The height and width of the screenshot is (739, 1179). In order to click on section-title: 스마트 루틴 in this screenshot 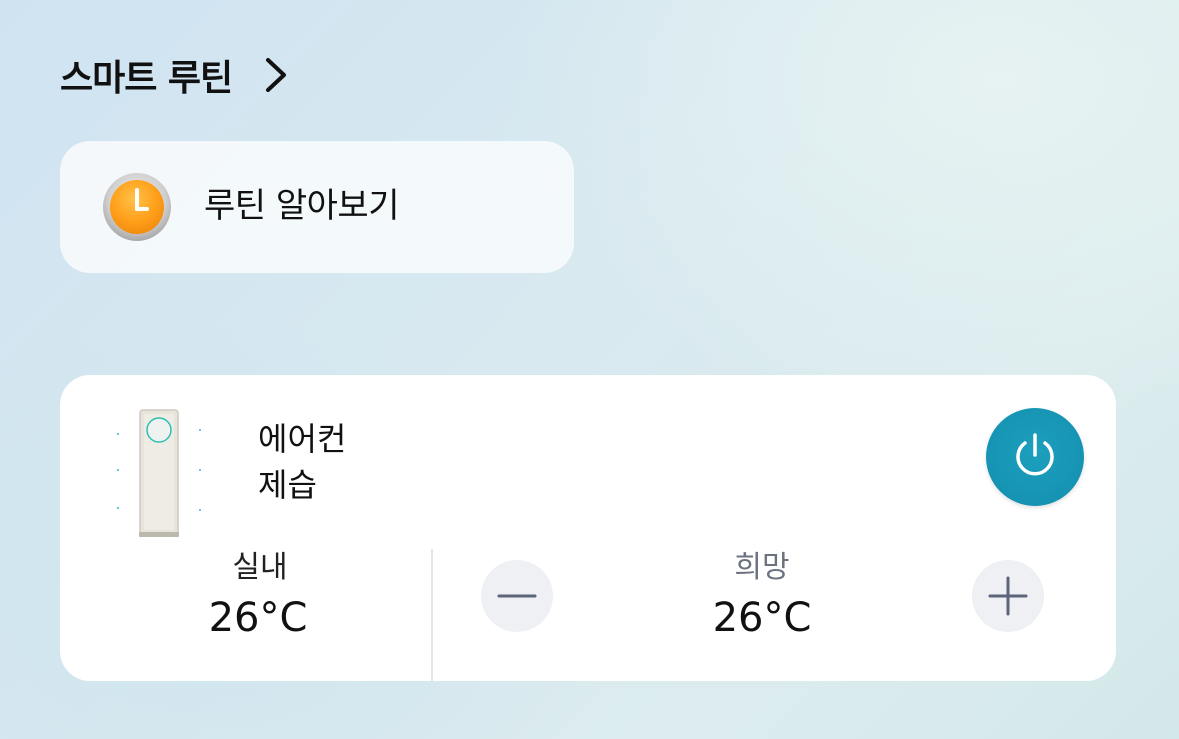, I will do `click(146, 78)`.